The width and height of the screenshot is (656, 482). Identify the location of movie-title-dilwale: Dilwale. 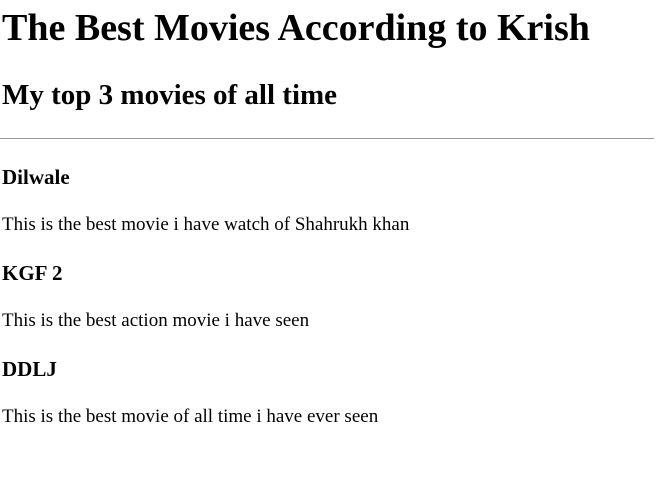
(36, 177).